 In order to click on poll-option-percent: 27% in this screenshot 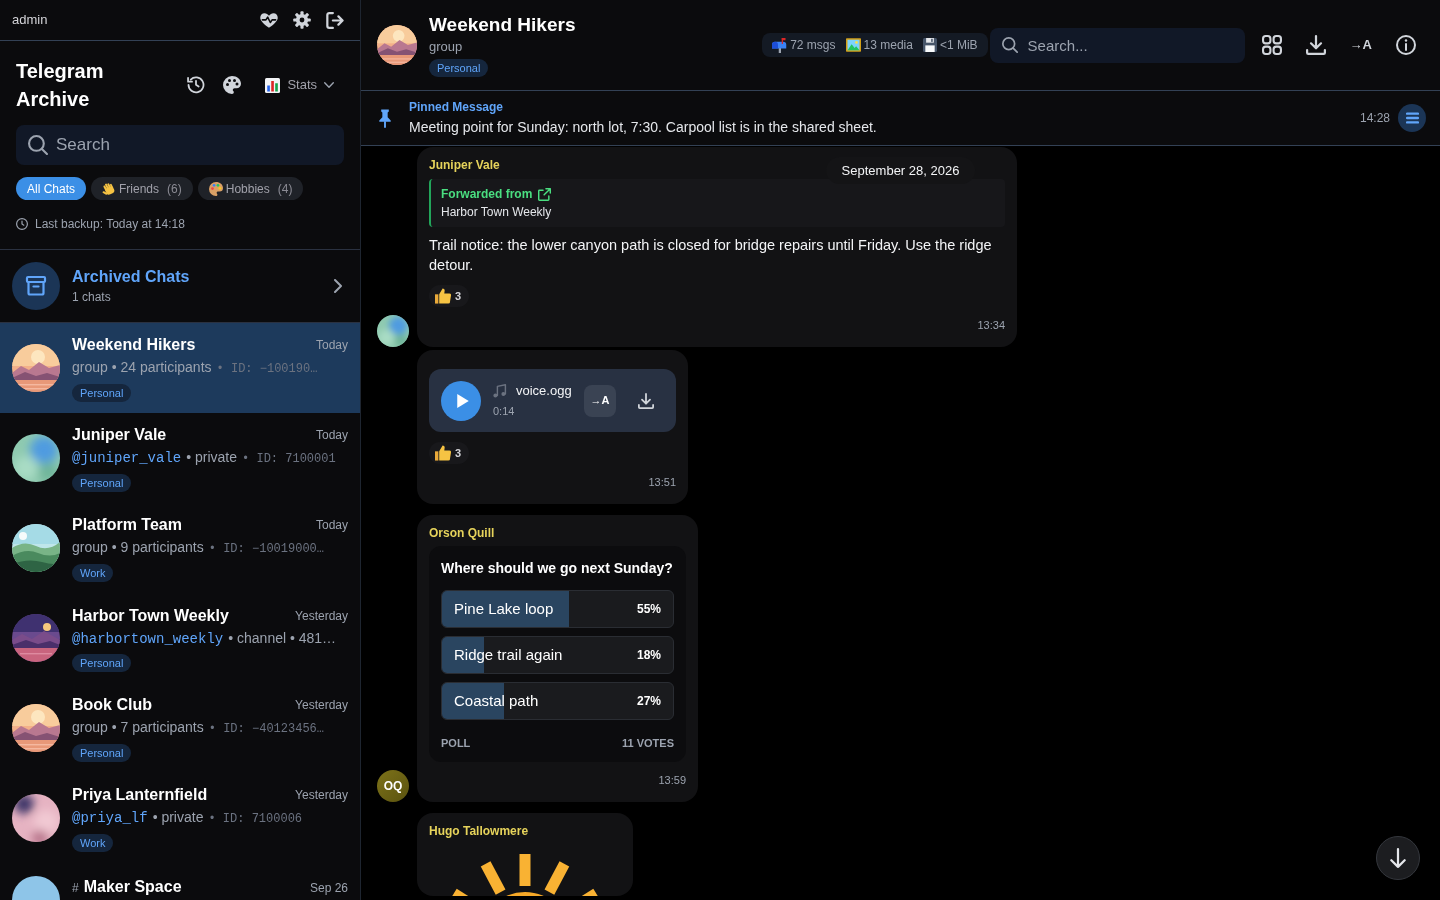, I will do `click(648, 701)`.